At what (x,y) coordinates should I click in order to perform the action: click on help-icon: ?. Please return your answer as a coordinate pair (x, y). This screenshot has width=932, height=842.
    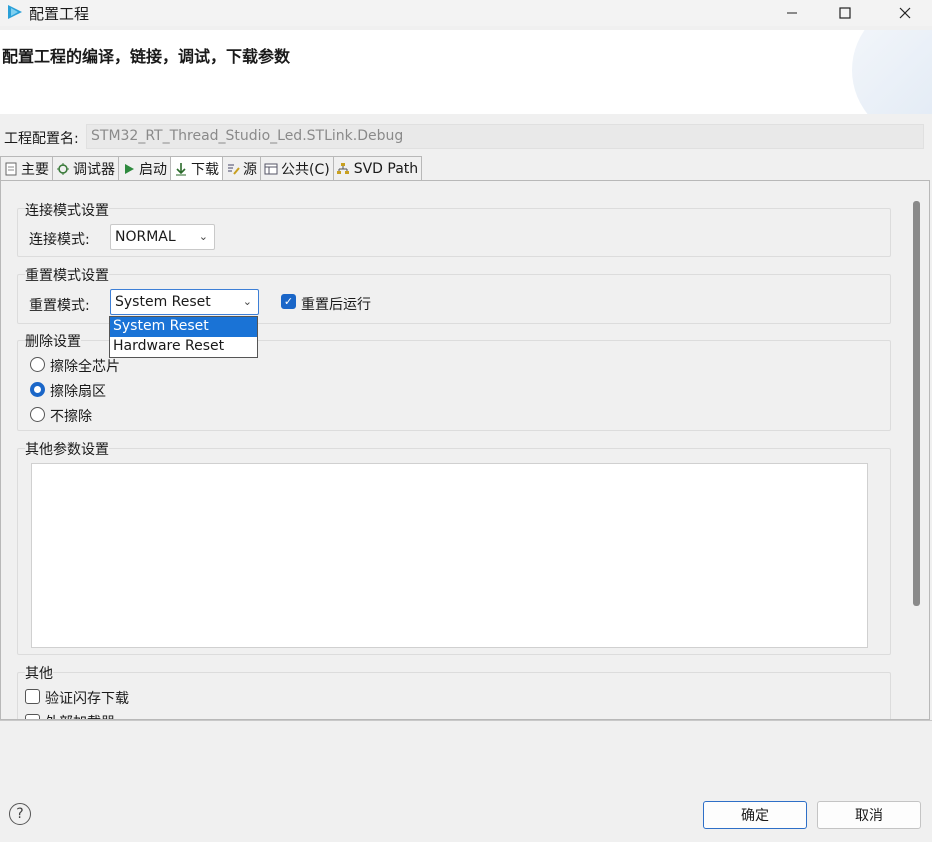
    Looking at the image, I should click on (20, 814).